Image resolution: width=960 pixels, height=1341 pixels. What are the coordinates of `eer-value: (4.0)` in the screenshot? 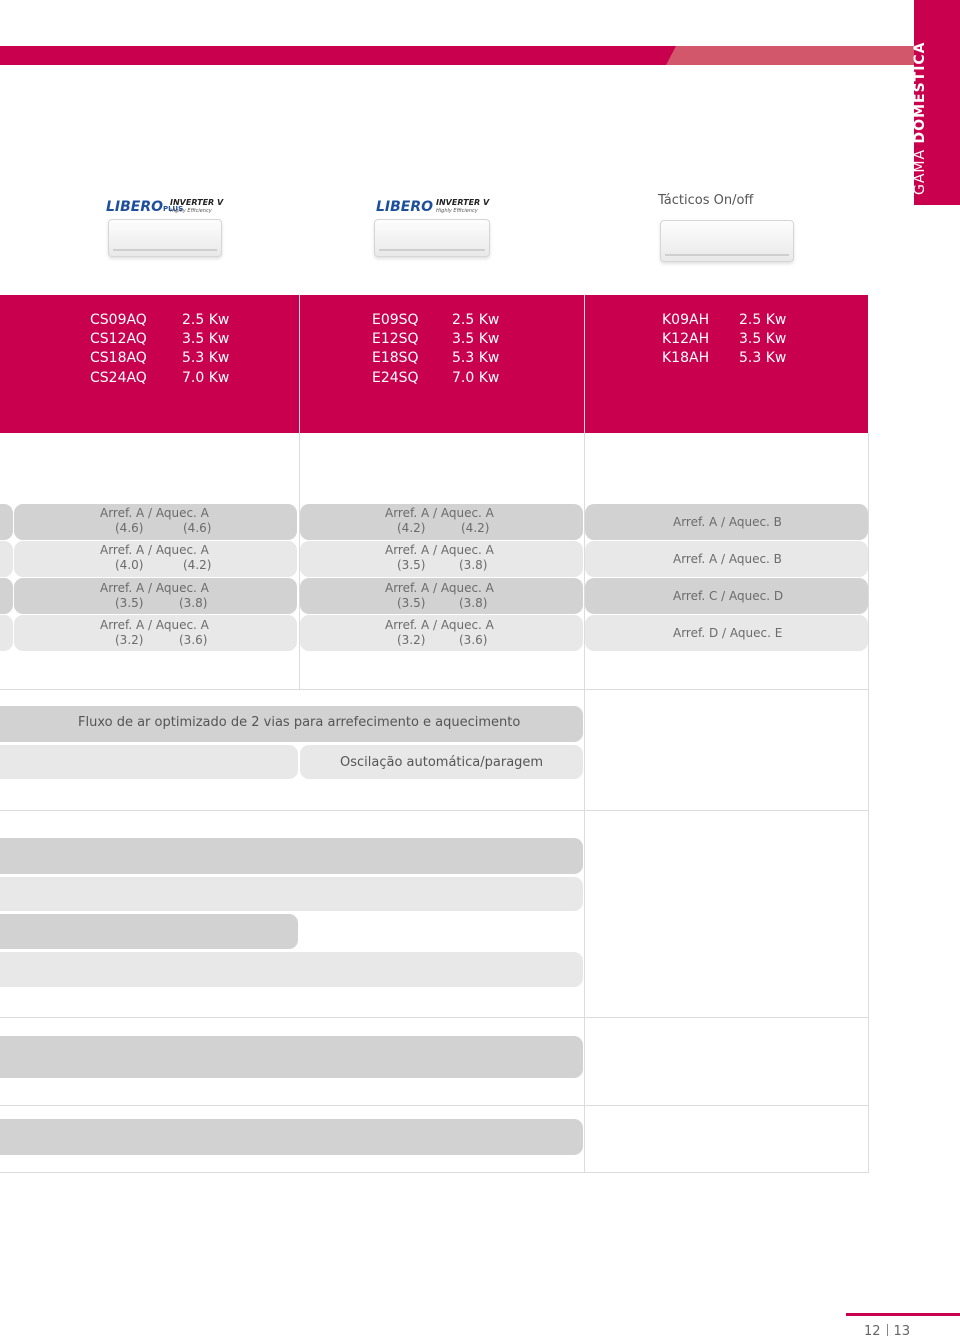 It's located at (129, 565).